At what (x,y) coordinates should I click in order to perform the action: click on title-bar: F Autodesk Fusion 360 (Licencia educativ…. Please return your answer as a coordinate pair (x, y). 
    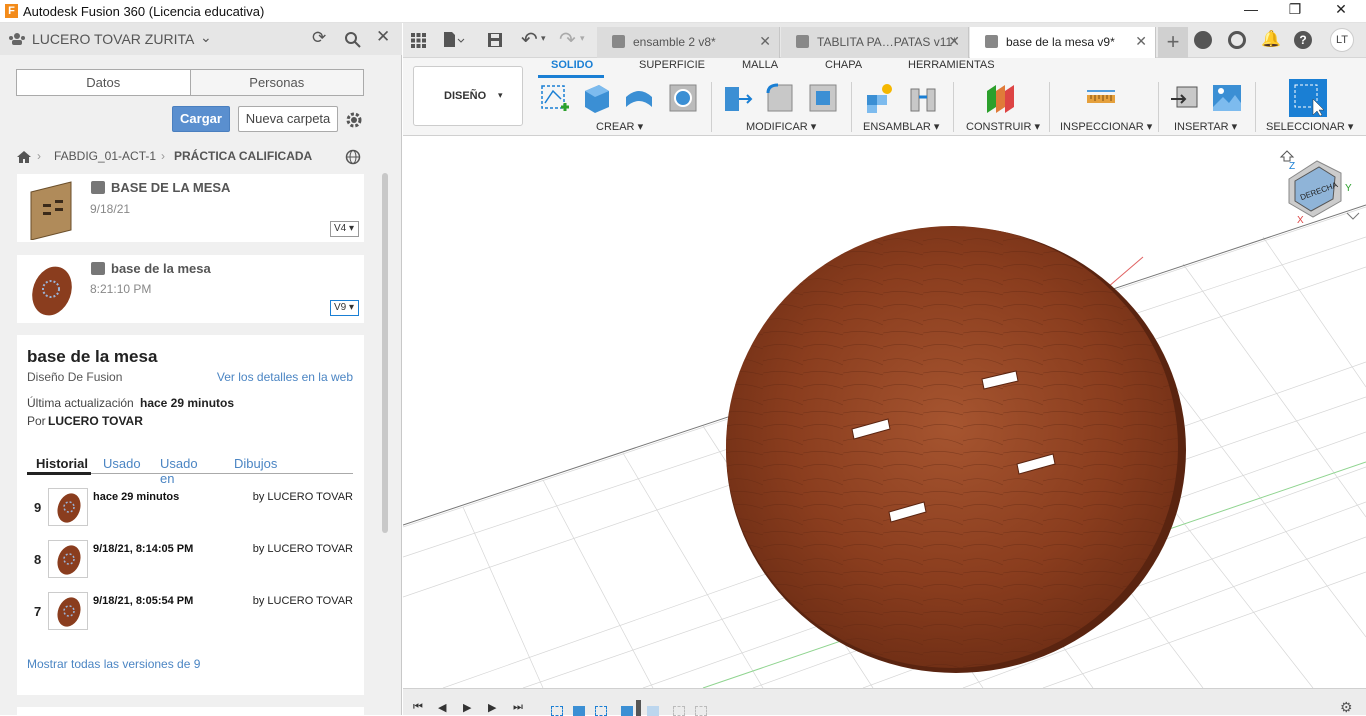
    Looking at the image, I should click on (683, 11).